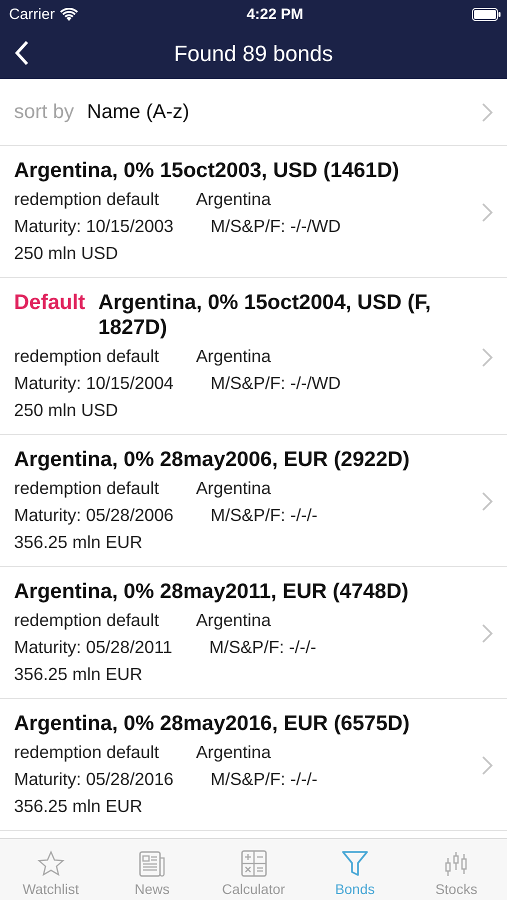  Describe the element at coordinates (275, 14) in the screenshot. I see `status-time: 4:22 PM` at that location.